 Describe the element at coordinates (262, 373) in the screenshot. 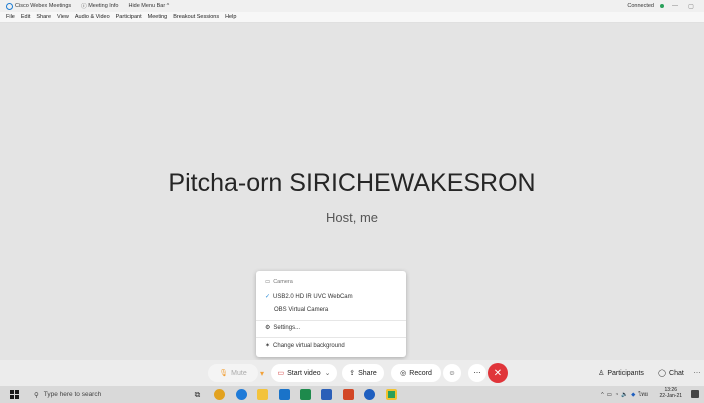

I see `audio-options-chevron-icon: ▾` at that location.